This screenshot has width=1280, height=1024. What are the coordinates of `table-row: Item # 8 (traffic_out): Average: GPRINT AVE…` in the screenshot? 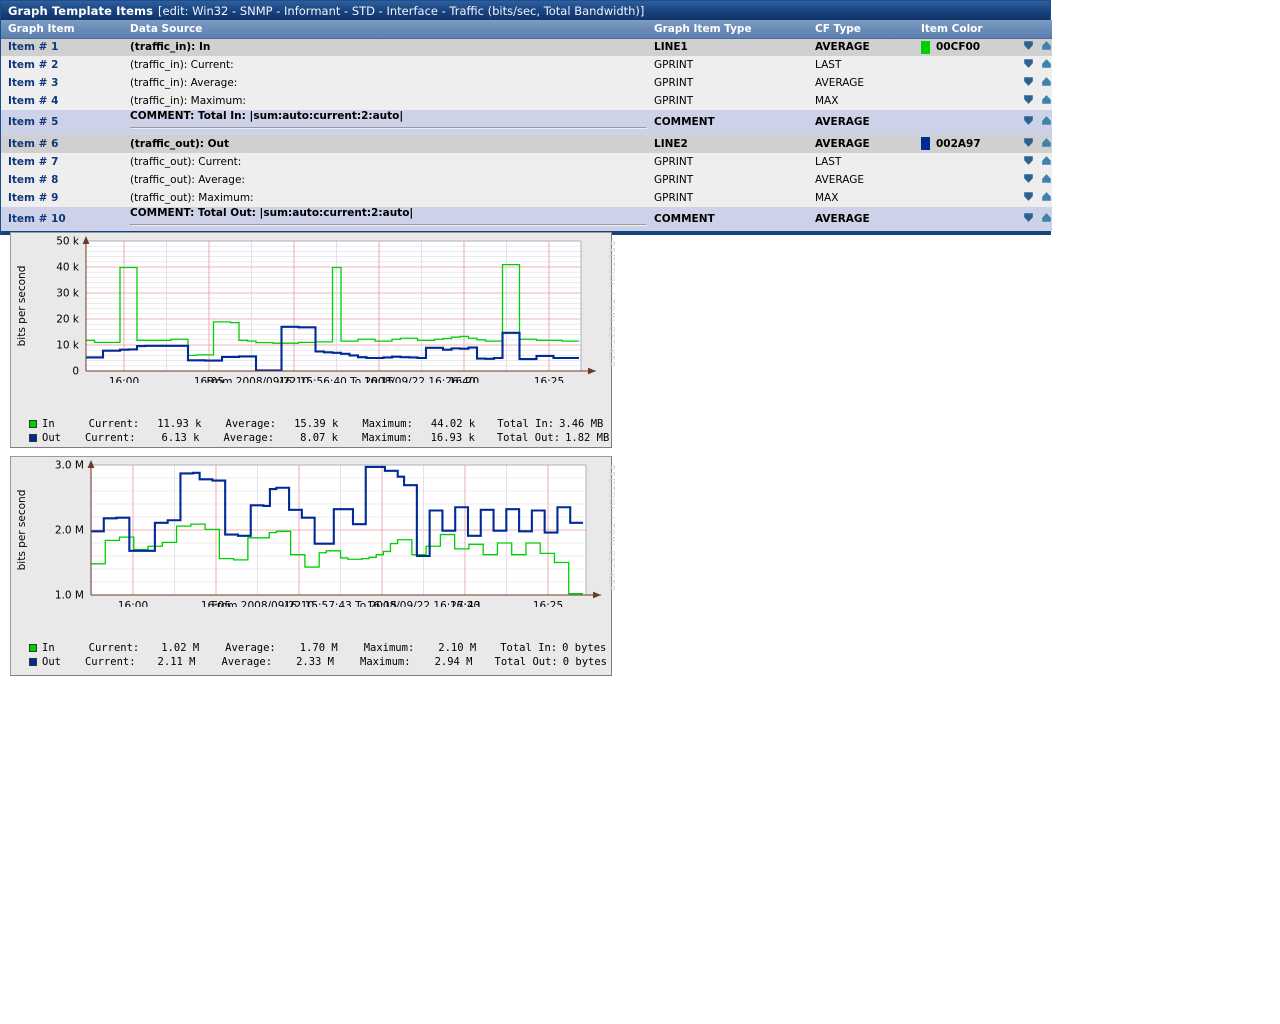 It's located at (526, 179).